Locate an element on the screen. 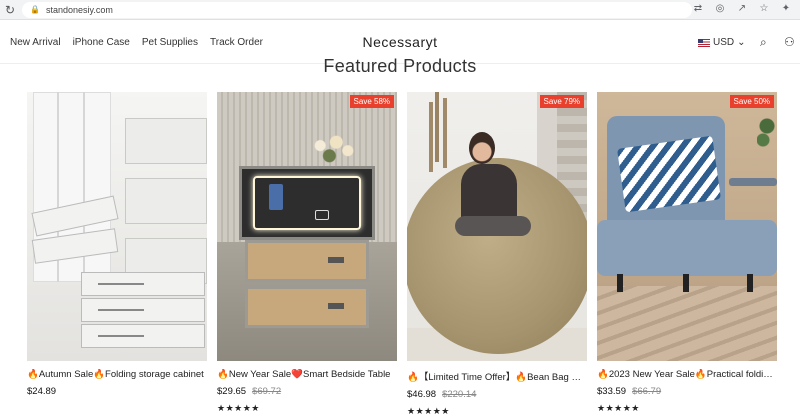  nav-track-order: Track Order is located at coordinates (236, 42).